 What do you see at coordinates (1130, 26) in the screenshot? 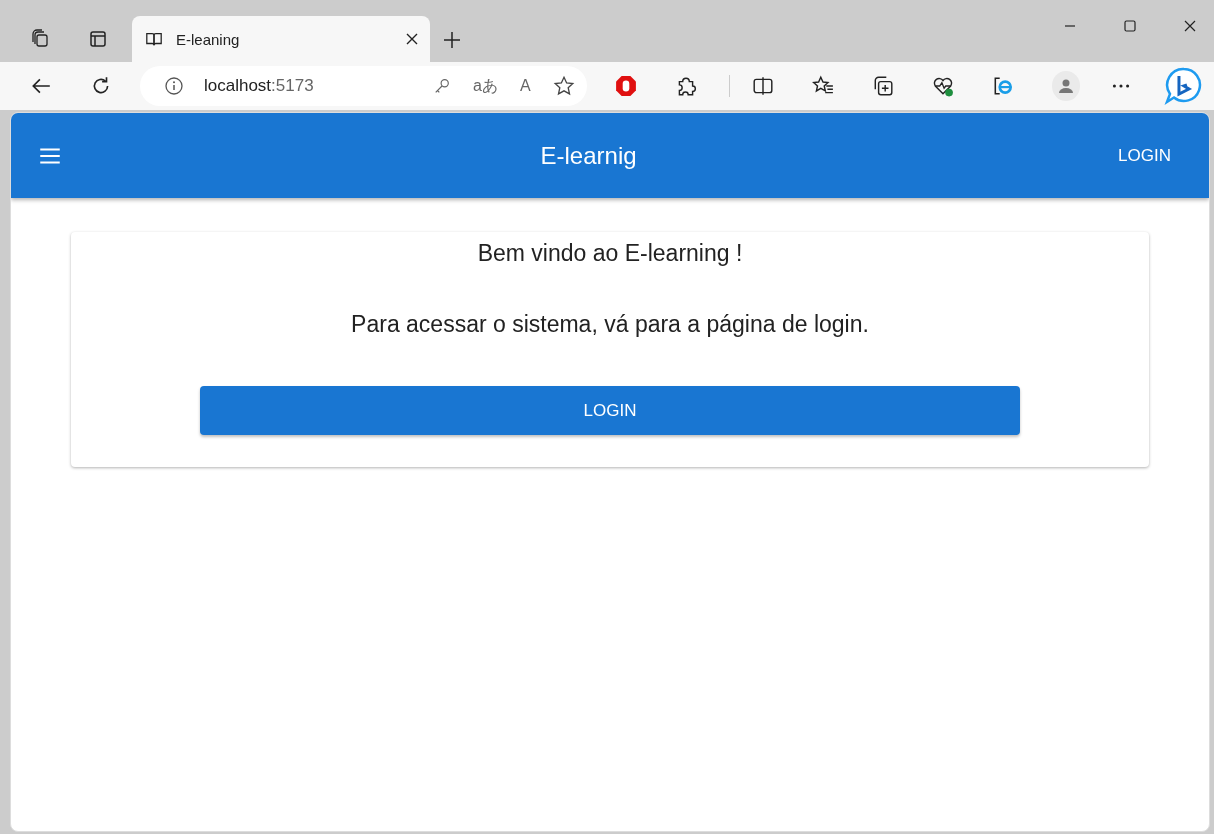
I see `maximize-icon` at bounding box center [1130, 26].